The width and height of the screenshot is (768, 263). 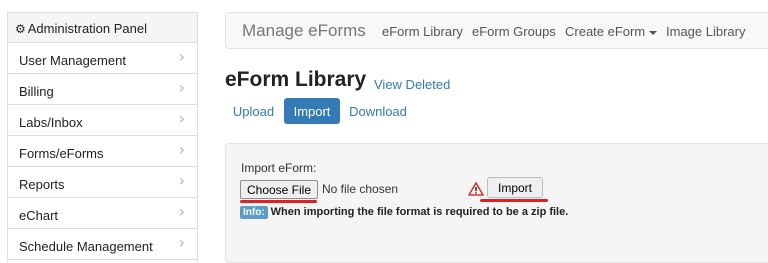 I want to click on sidebar-item-label: eChart, so click(x=39, y=215).